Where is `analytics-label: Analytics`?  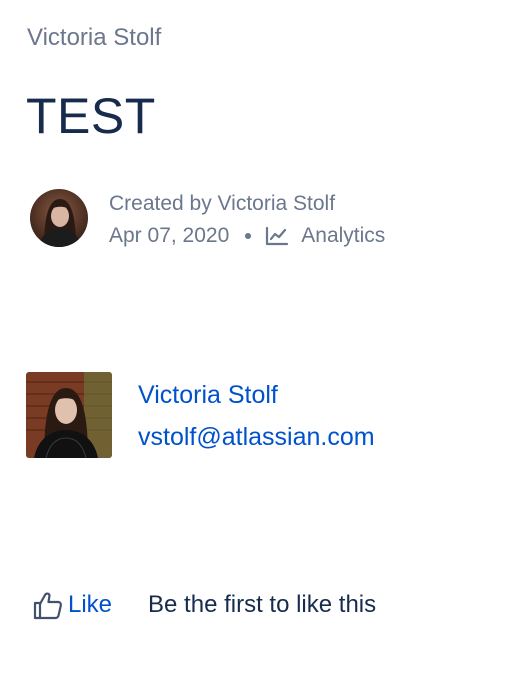
analytics-label: Analytics is located at coordinates (343, 235).